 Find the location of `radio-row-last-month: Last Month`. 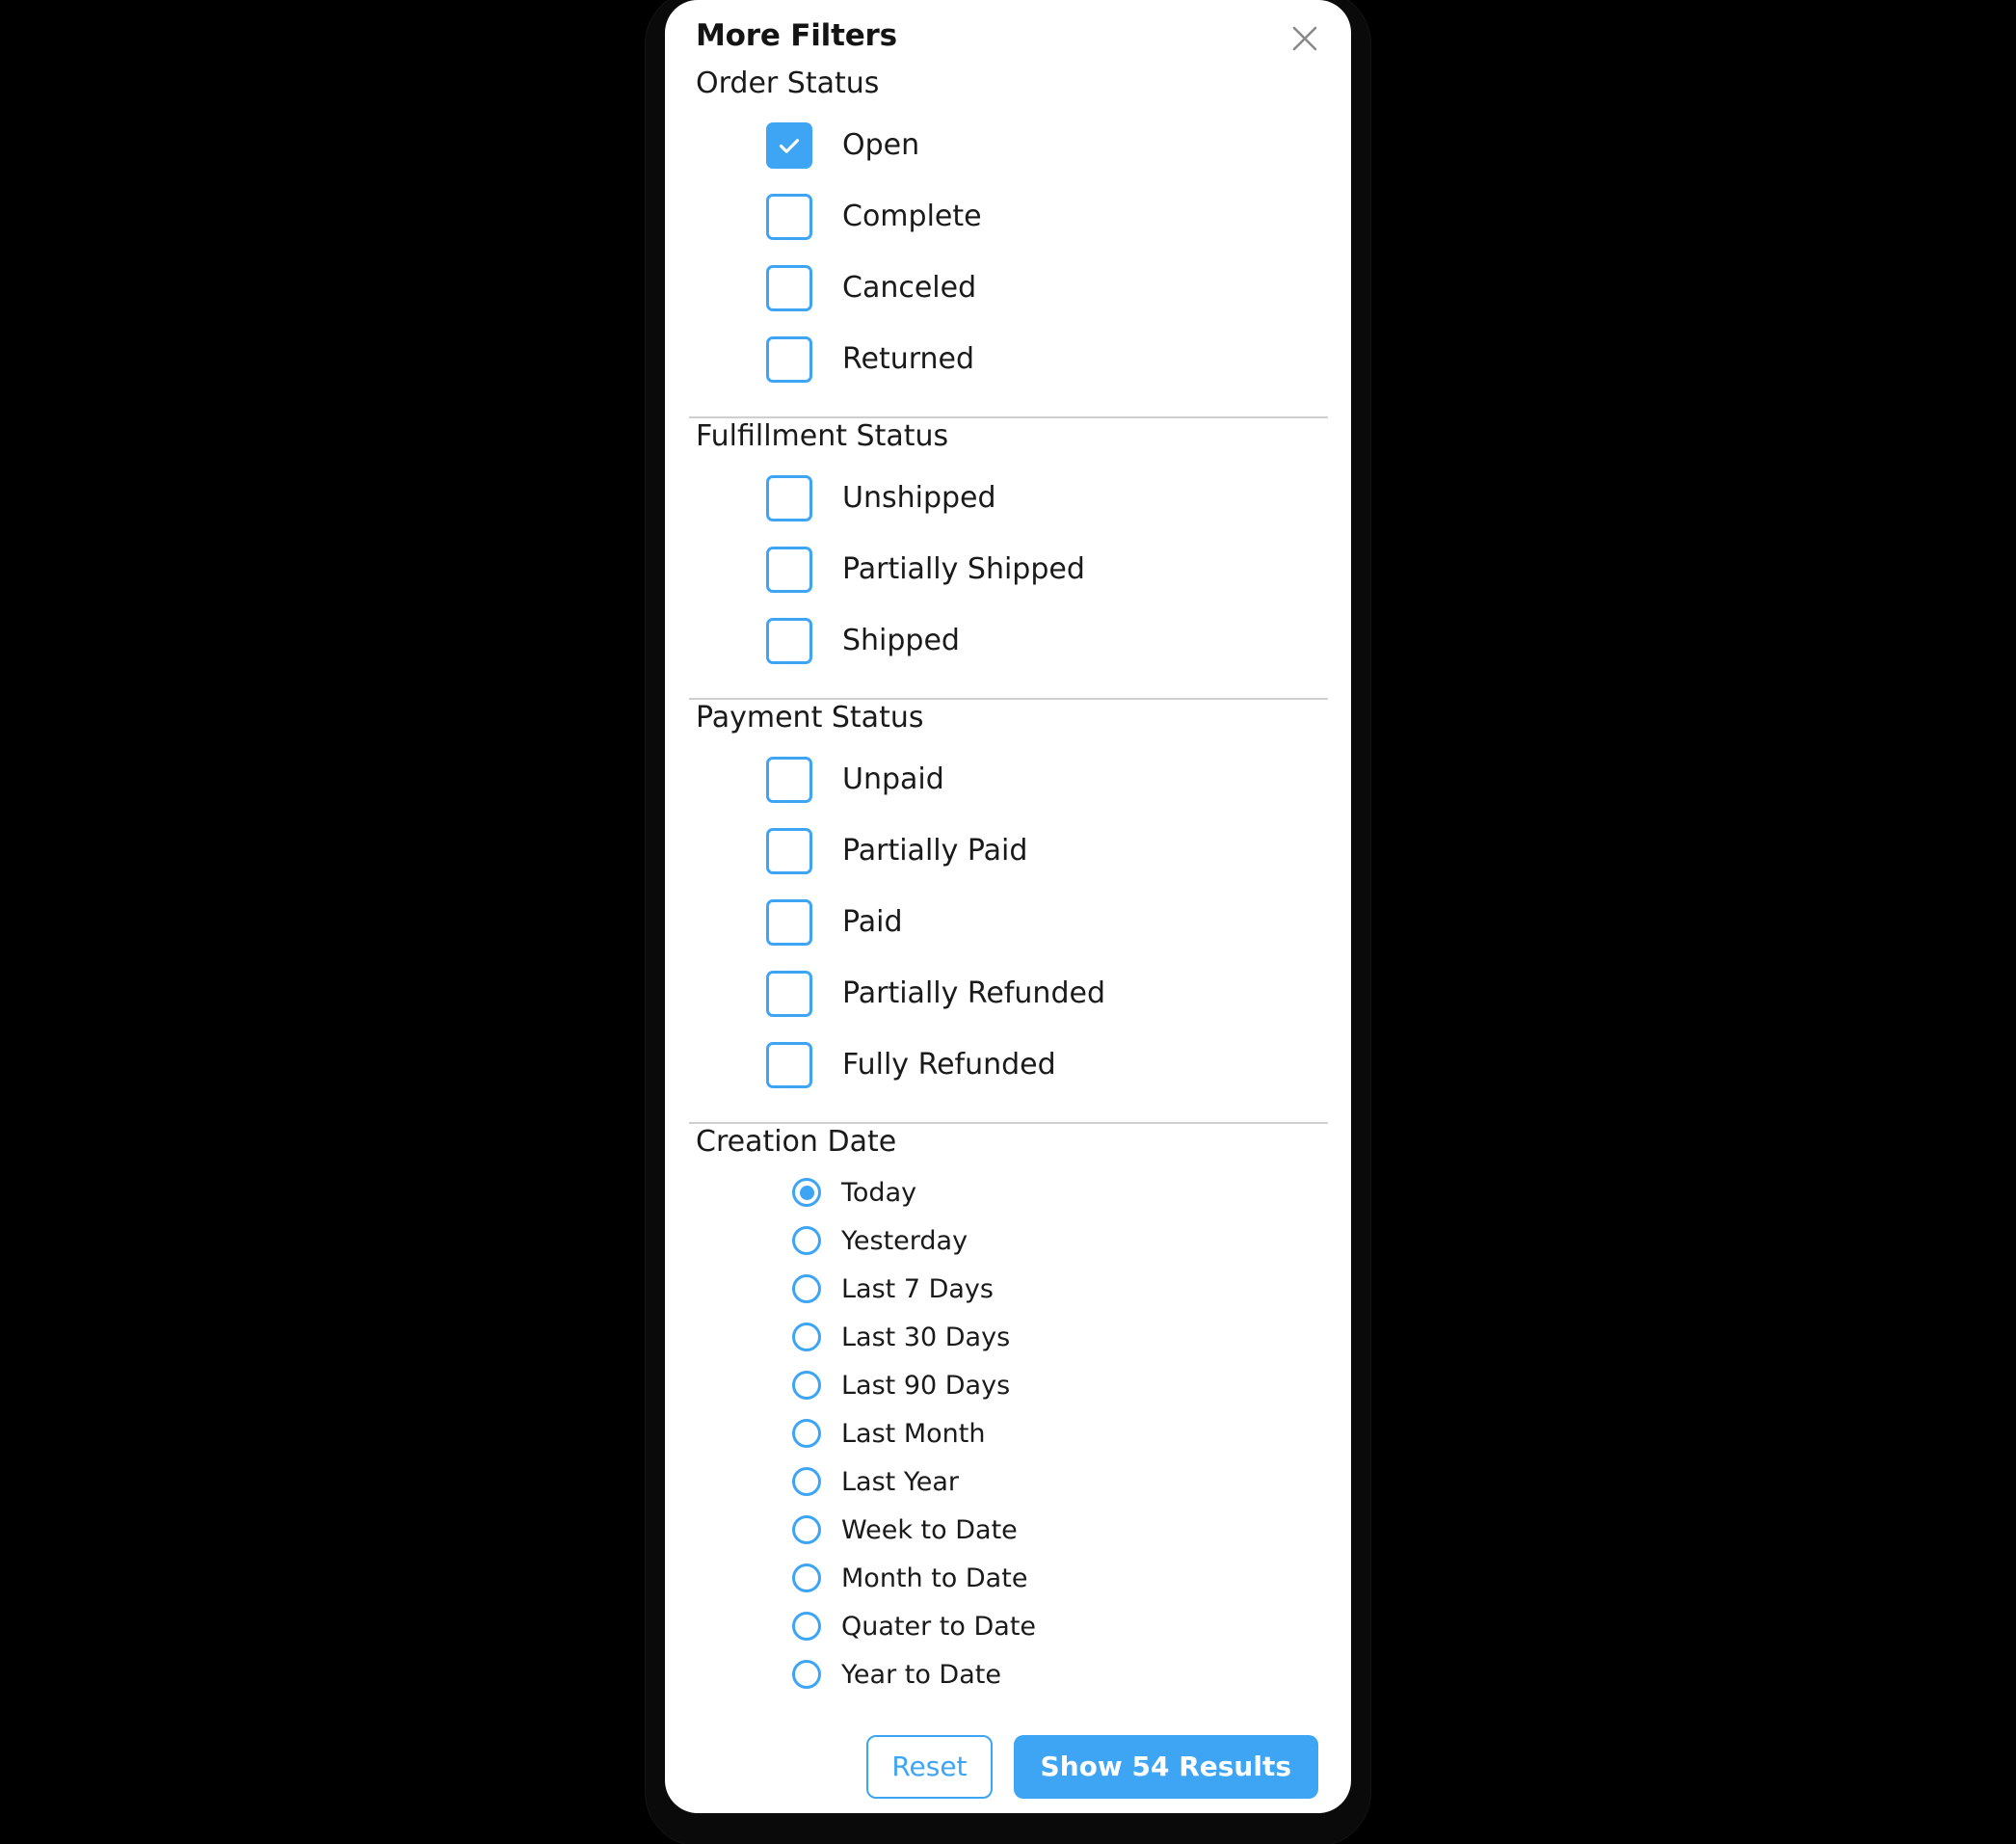

radio-row-last-month: Last Month is located at coordinates (1008, 1433).